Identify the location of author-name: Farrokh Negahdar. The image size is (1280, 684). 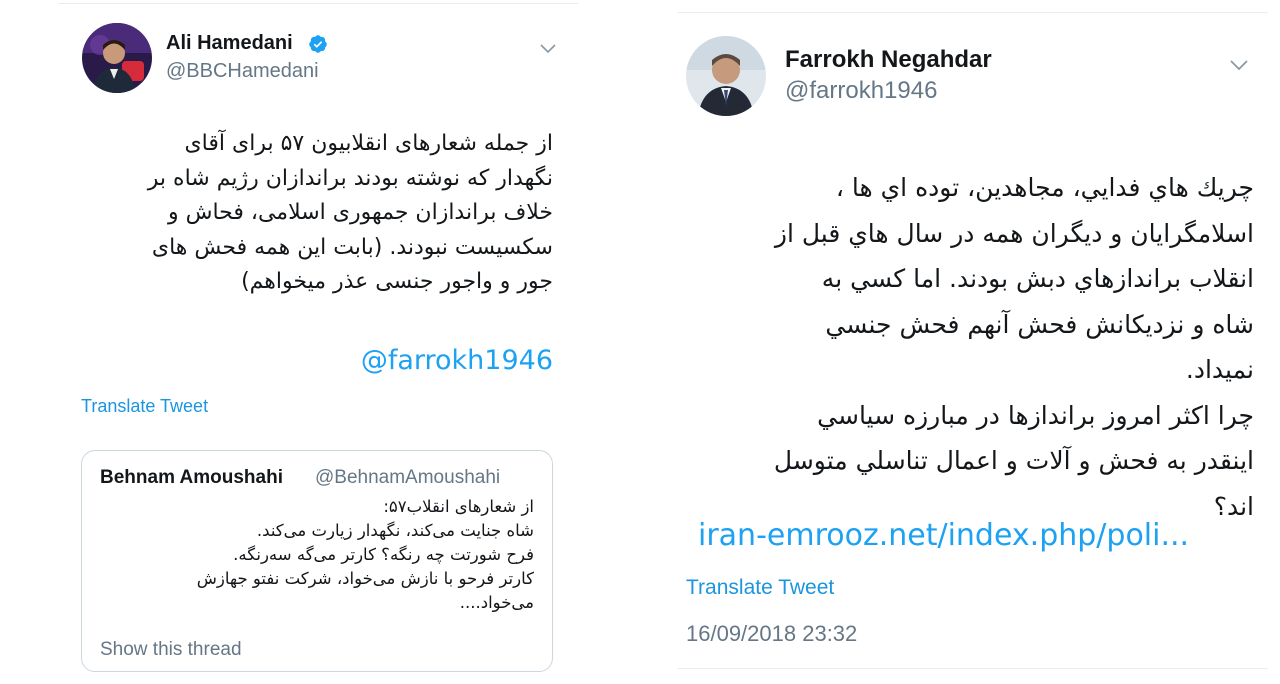
(888, 60).